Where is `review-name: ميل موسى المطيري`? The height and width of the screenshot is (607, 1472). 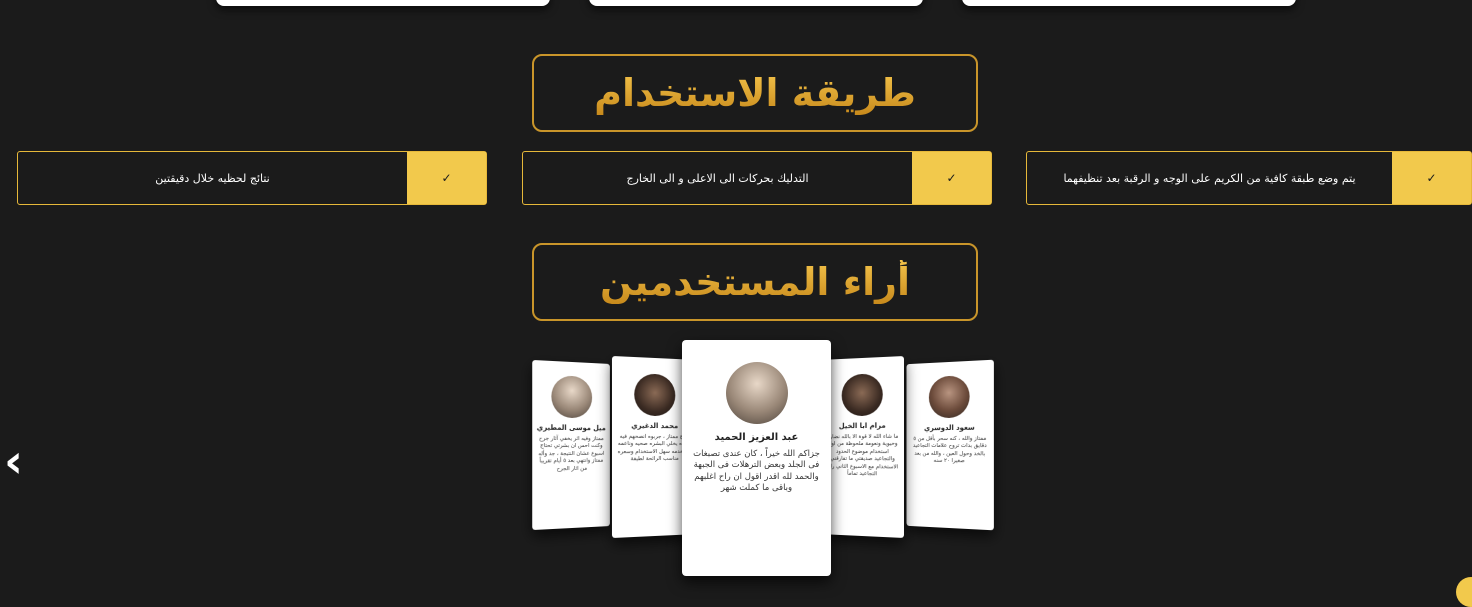
review-name: ميل موسى المطيري is located at coordinates (571, 428).